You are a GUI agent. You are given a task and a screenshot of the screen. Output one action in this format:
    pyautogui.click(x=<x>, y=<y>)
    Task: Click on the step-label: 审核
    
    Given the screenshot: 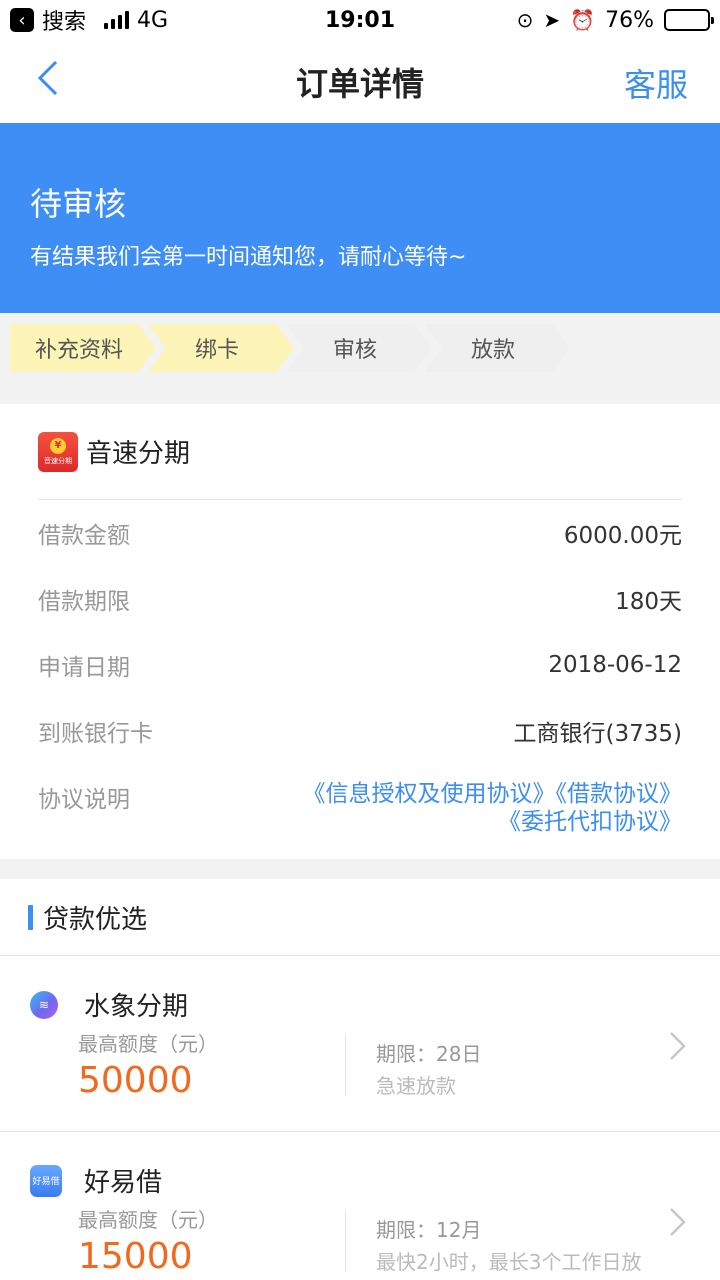 What is the action you would take?
    pyautogui.click(x=354, y=350)
    